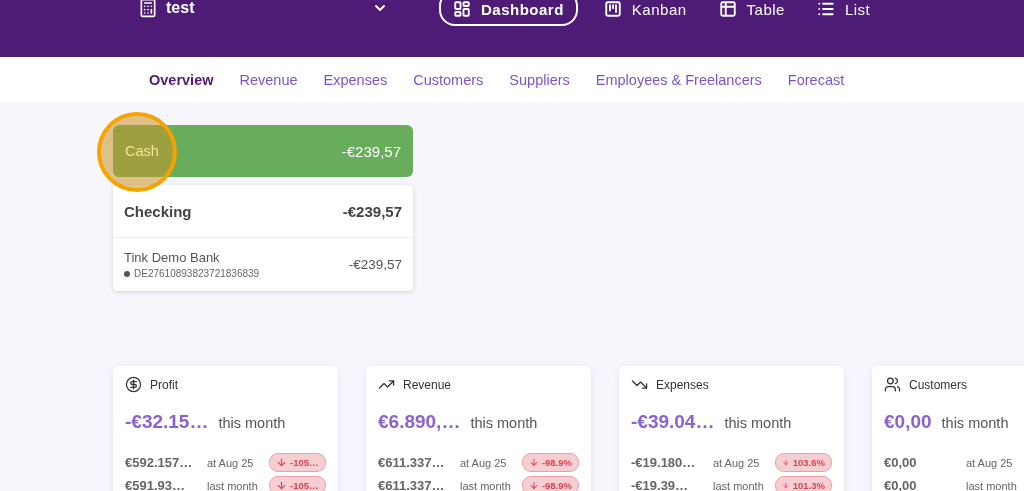 The image size is (1024, 491). What do you see at coordinates (268, 79) in the screenshot?
I see `nav-tab: Revenue` at bounding box center [268, 79].